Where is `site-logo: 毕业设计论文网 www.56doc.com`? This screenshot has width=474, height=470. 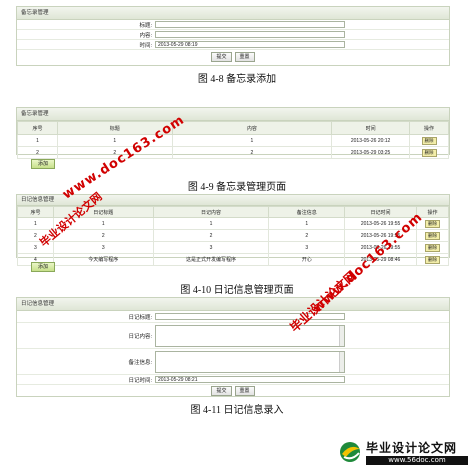
site-logo: 毕业设计论文网 www.56doc.com is located at coordinates (404, 453).